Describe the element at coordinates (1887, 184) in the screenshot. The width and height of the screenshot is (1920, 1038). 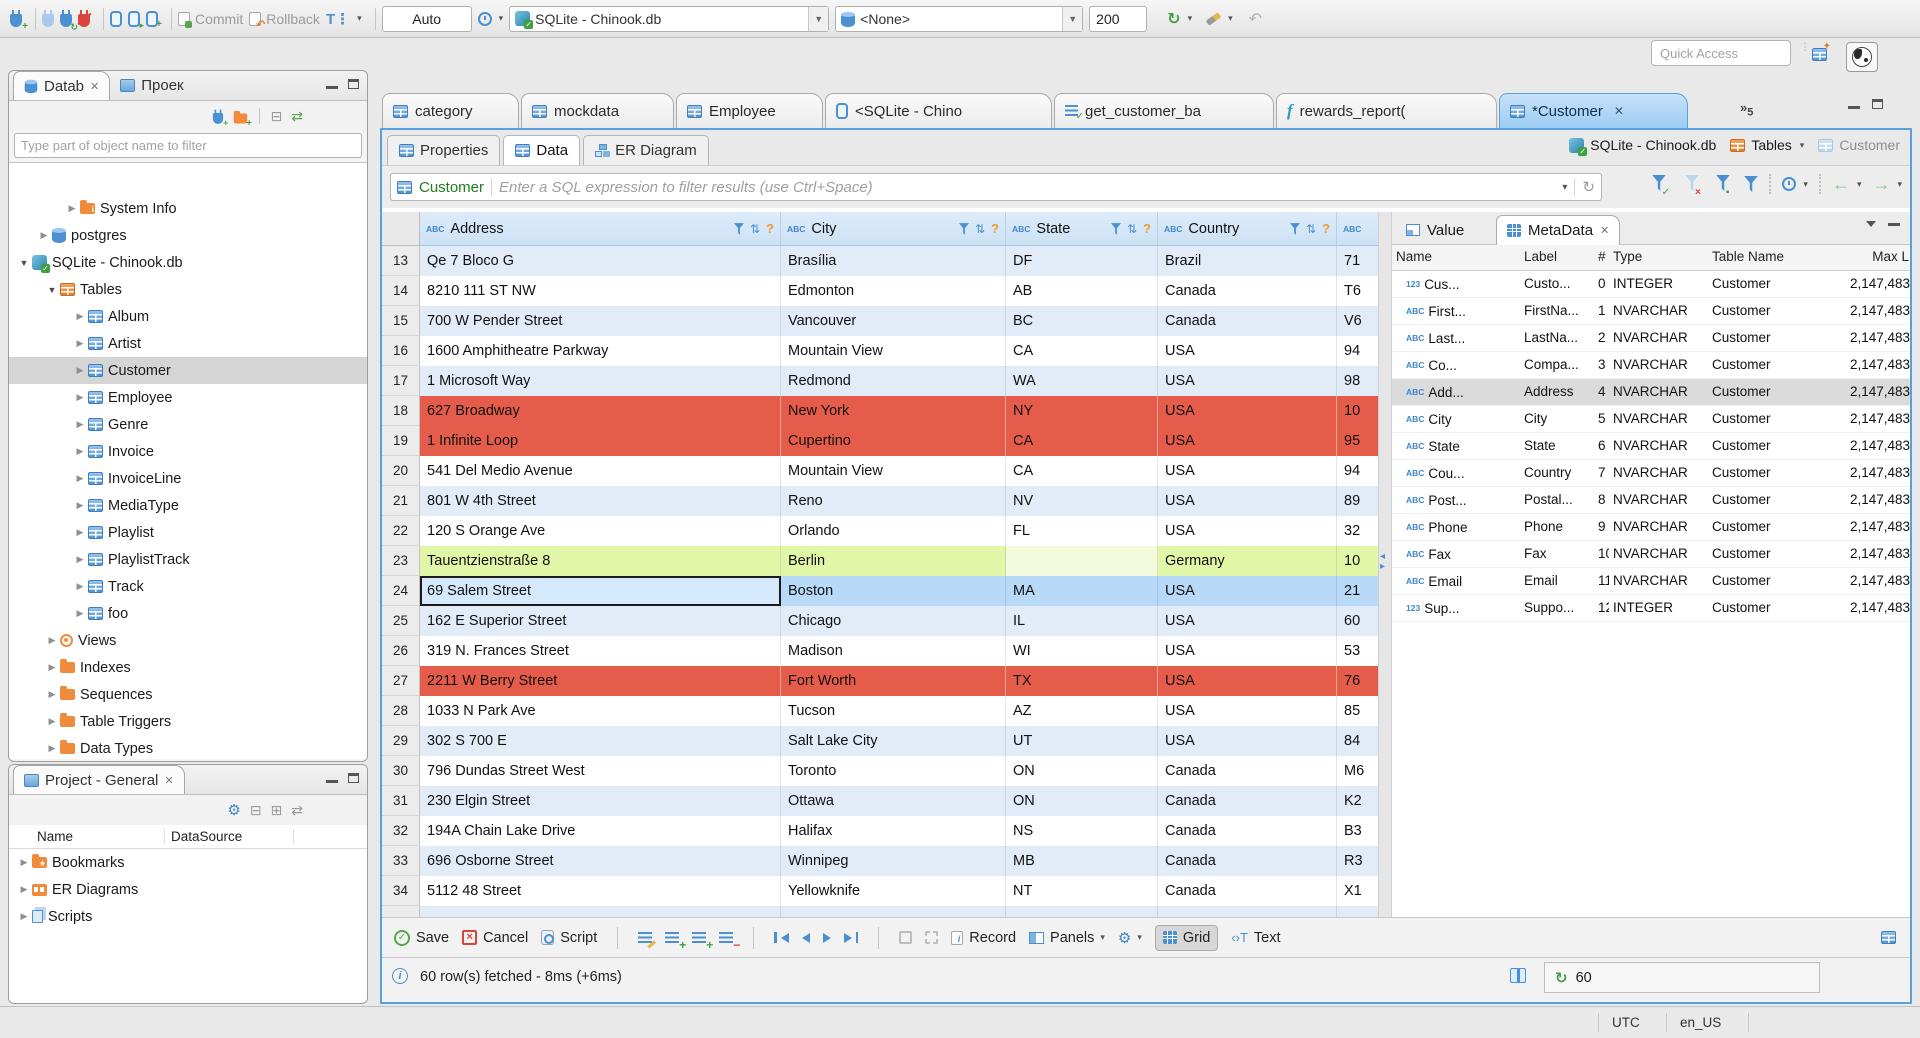
I see `forward-arrow-button: → ▾` at that location.